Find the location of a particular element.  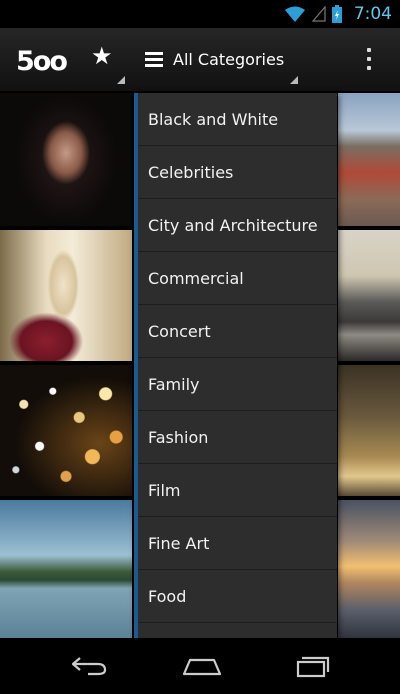

category-label: Family is located at coordinates (174, 384).